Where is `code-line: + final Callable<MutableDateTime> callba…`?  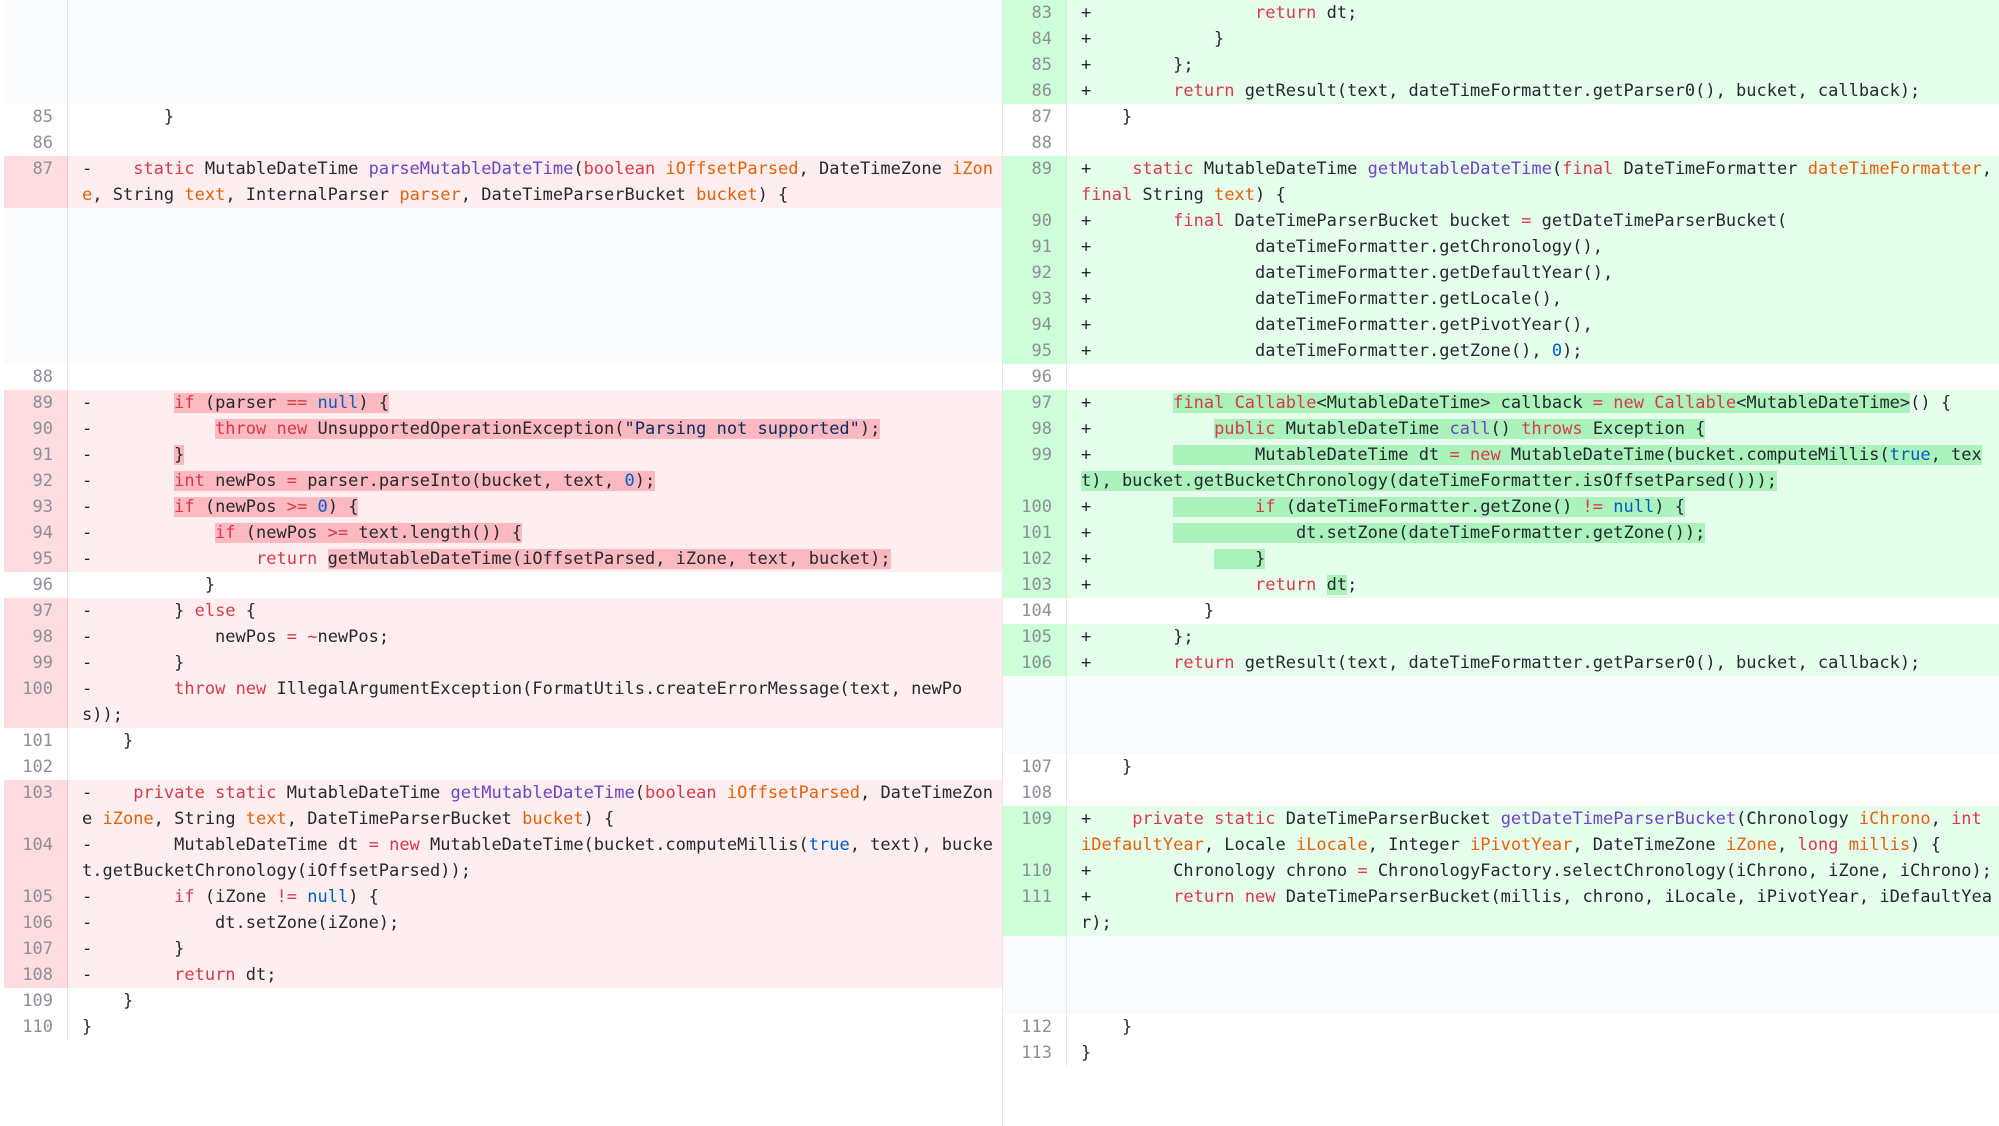
code-line: + final Callable<MutableDateTime> callba… is located at coordinates (1516, 403).